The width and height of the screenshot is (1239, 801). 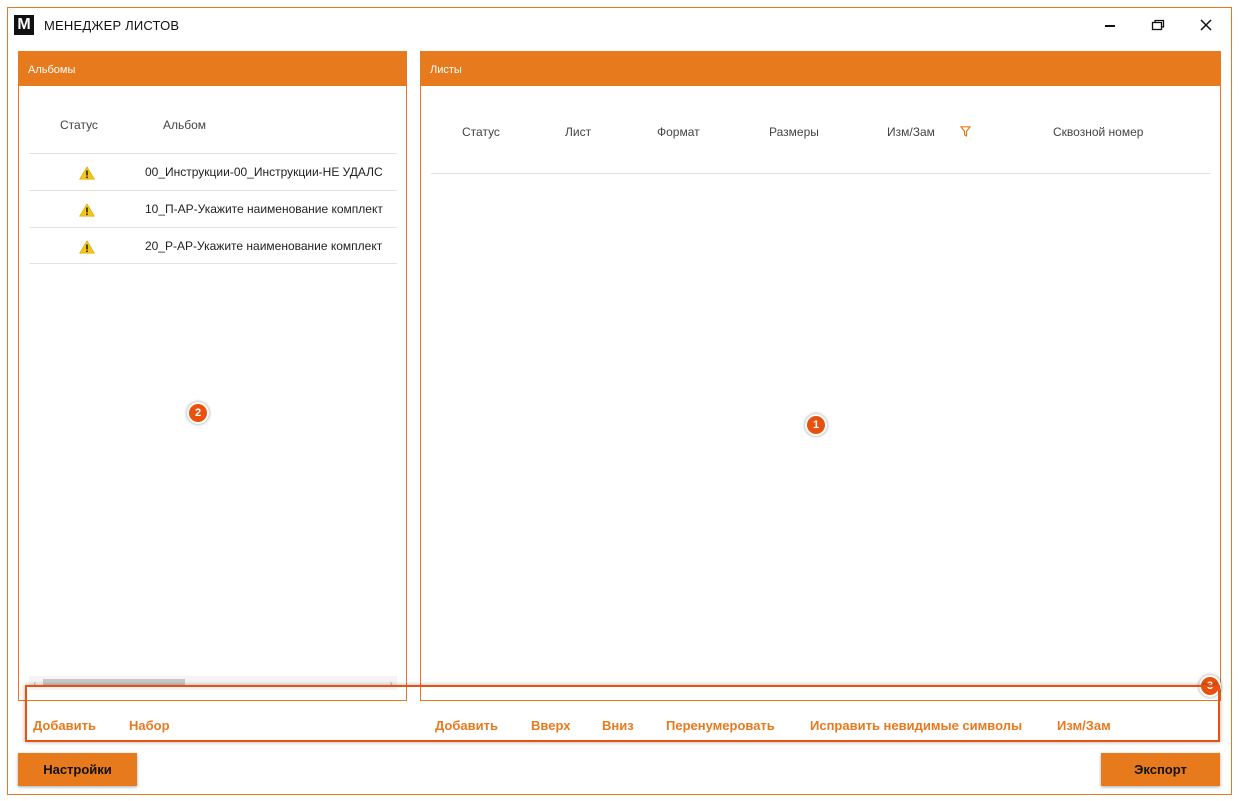 What do you see at coordinates (1084, 725) in the screenshot?
I see `revision-link: Изм/Зам` at bounding box center [1084, 725].